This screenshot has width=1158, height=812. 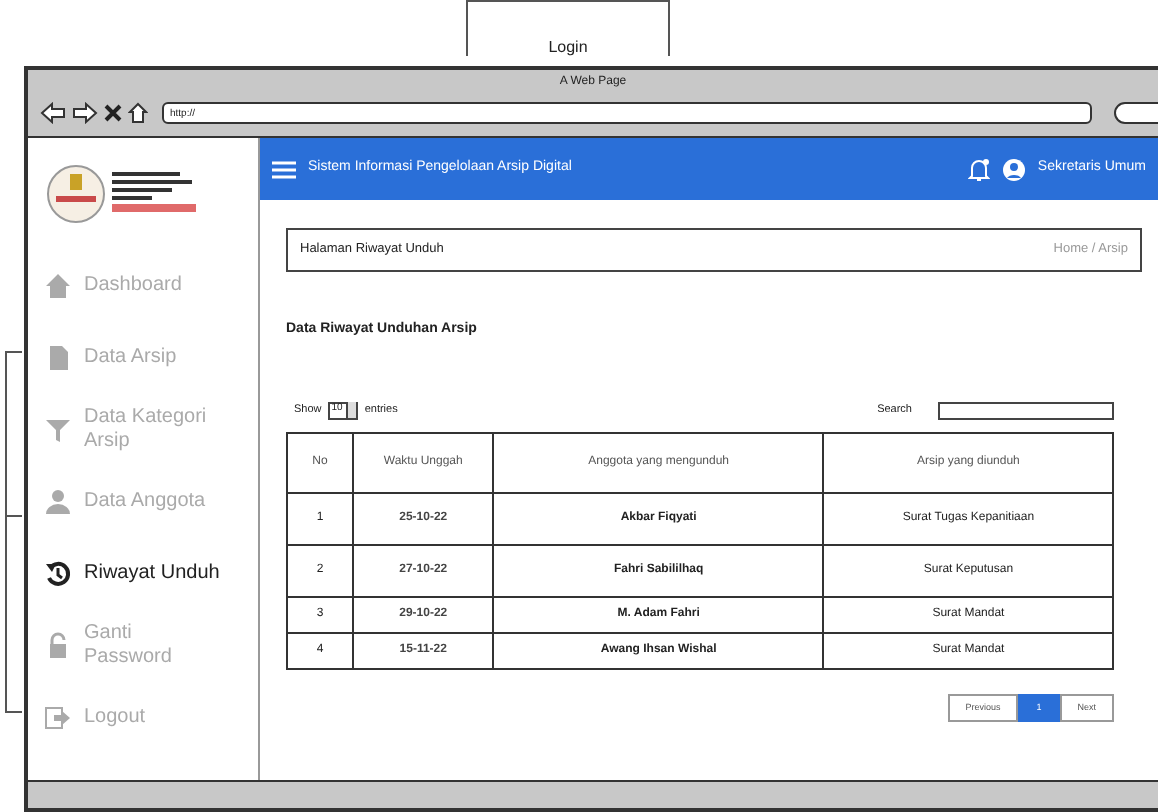 What do you see at coordinates (58, 646) in the screenshot?
I see `lock-icon` at bounding box center [58, 646].